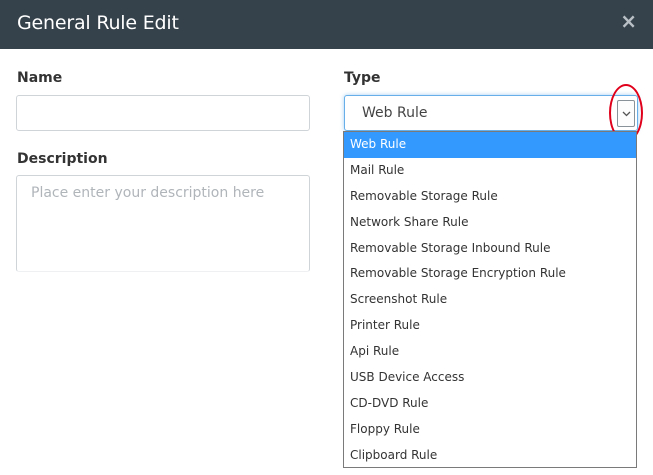  I want to click on description-input, so click(163, 223).